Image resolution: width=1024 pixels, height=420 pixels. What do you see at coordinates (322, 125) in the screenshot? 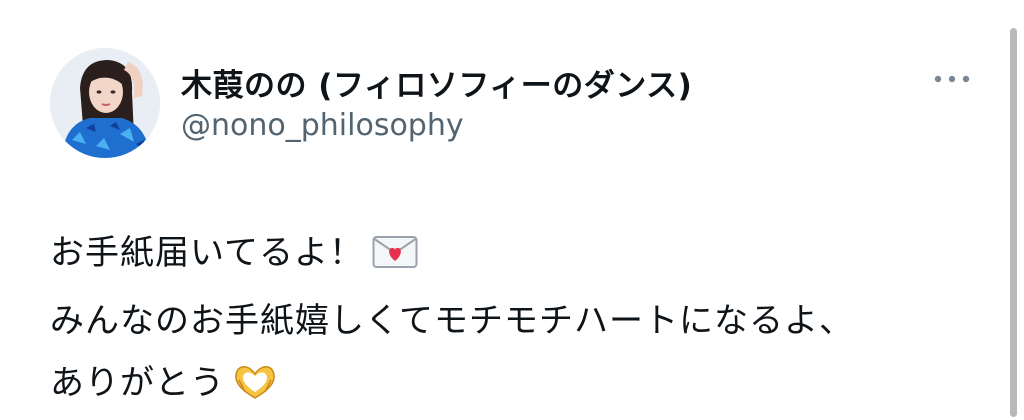
I see `user-handle: @nono_philosophy` at bounding box center [322, 125].